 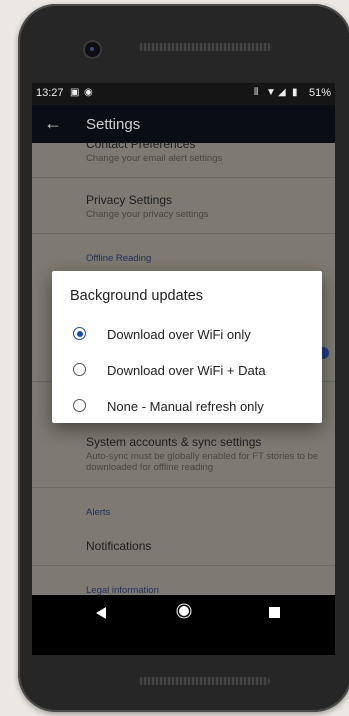 I want to click on option-label: Download over WiFi + Data, so click(x=186, y=370).